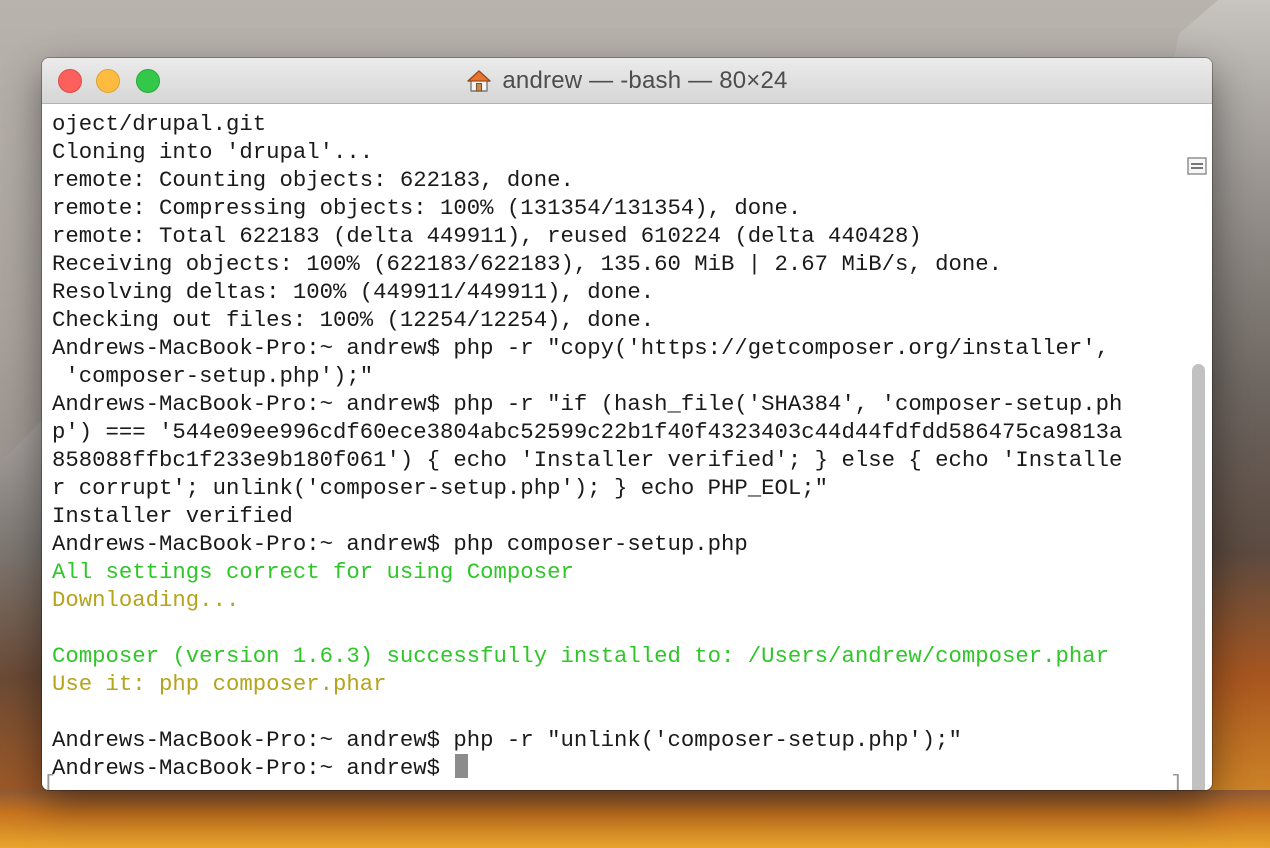 Image resolution: width=1270 pixels, height=848 pixels. What do you see at coordinates (587, 516) in the screenshot?
I see `terminal-line: Installer verified` at bounding box center [587, 516].